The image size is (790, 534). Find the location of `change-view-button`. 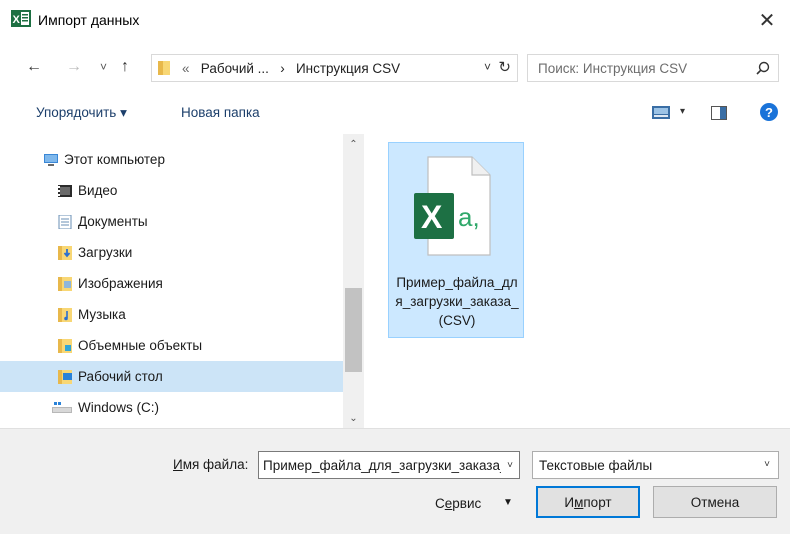

change-view-button is located at coordinates (661, 114).